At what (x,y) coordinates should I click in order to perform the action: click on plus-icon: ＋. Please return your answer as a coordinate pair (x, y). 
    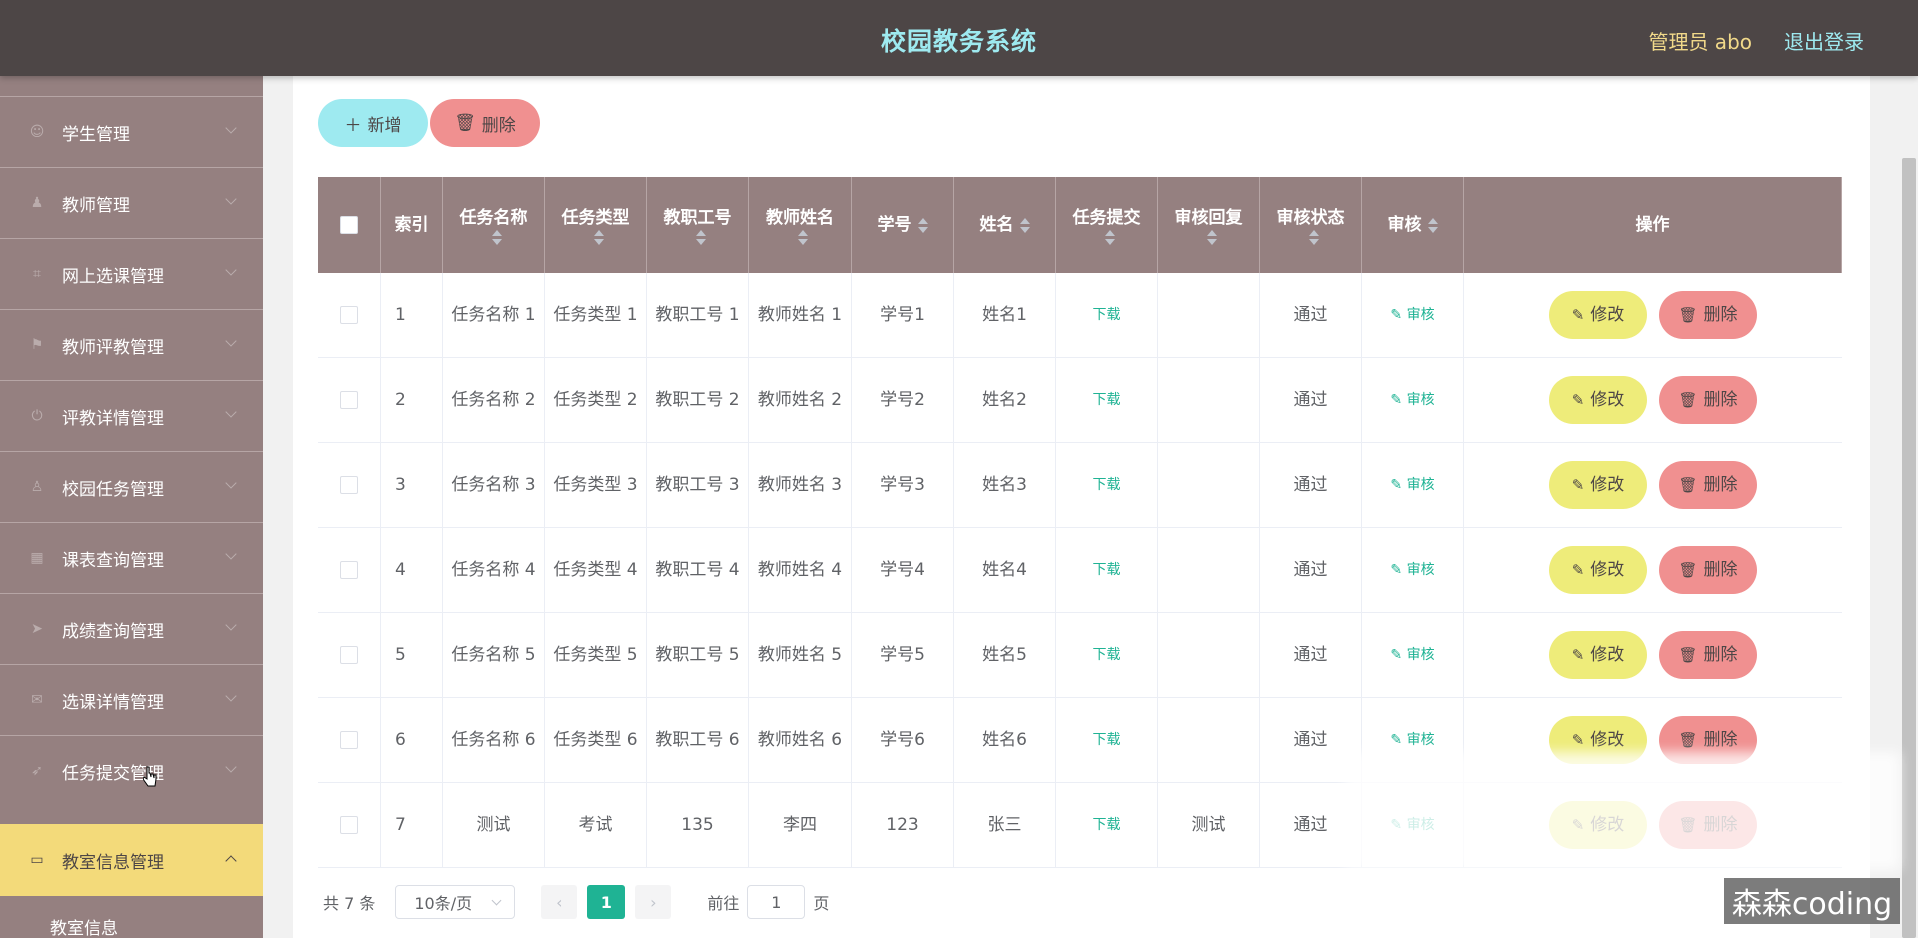
    Looking at the image, I should click on (353, 125).